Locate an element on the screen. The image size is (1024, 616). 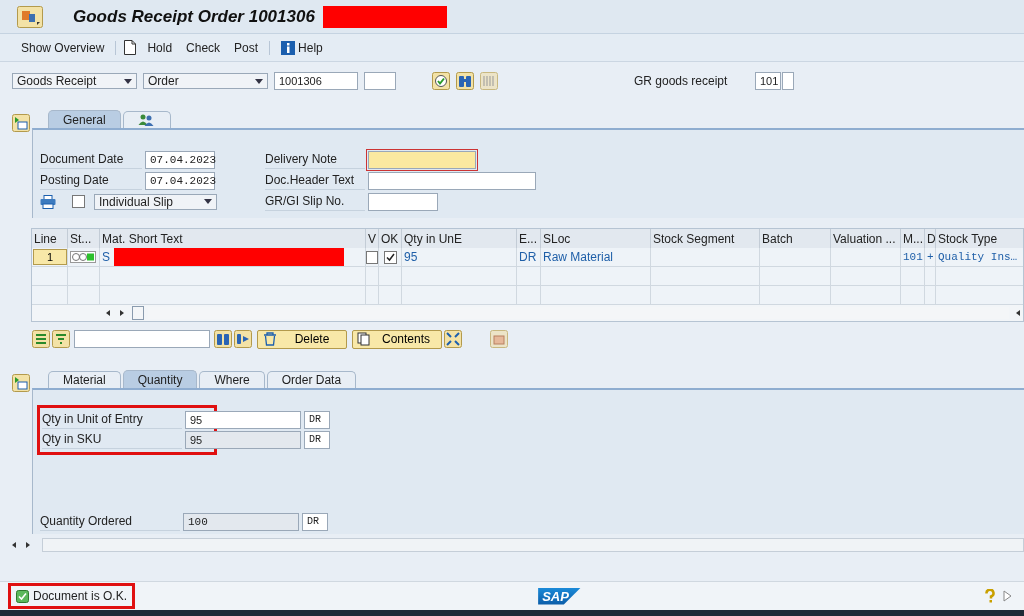
table-cell: + is located at coordinates (930, 257).